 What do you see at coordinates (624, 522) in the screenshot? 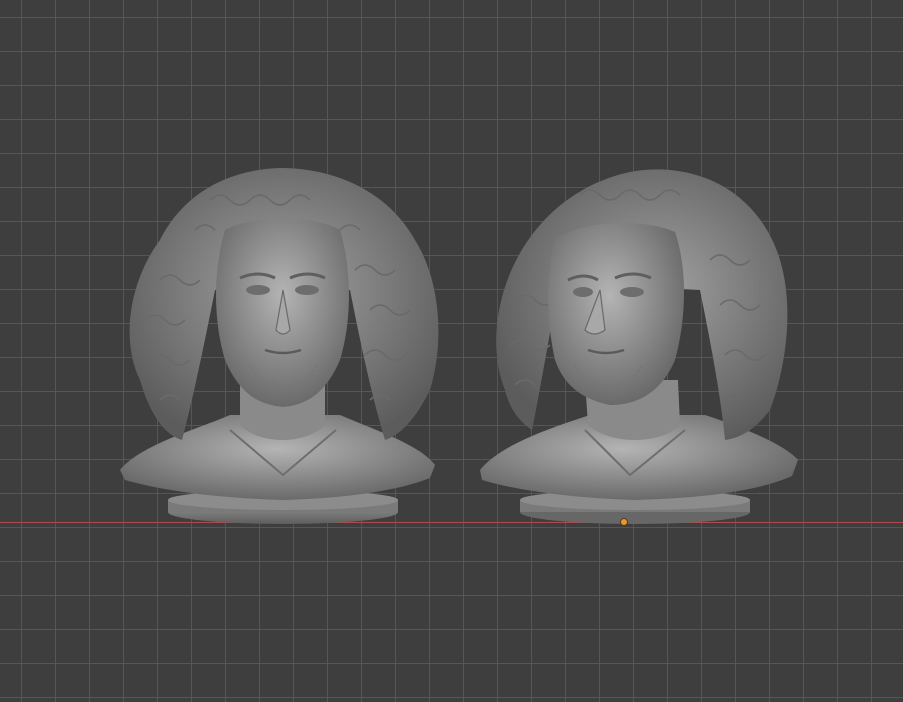
I see `origin-point` at bounding box center [624, 522].